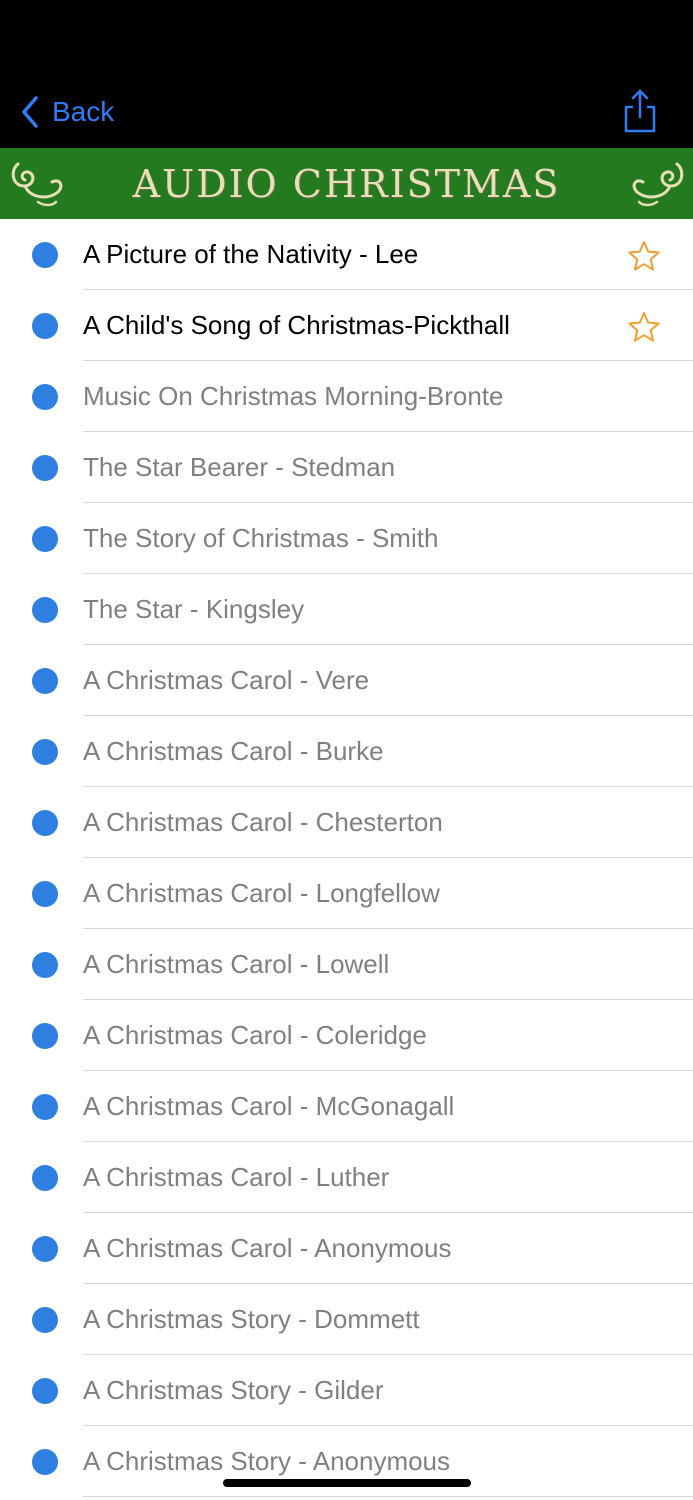  Describe the element at coordinates (251, 1319) in the screenshot. I see `list-item-title: A Christmas Story - Dommett` at that location.